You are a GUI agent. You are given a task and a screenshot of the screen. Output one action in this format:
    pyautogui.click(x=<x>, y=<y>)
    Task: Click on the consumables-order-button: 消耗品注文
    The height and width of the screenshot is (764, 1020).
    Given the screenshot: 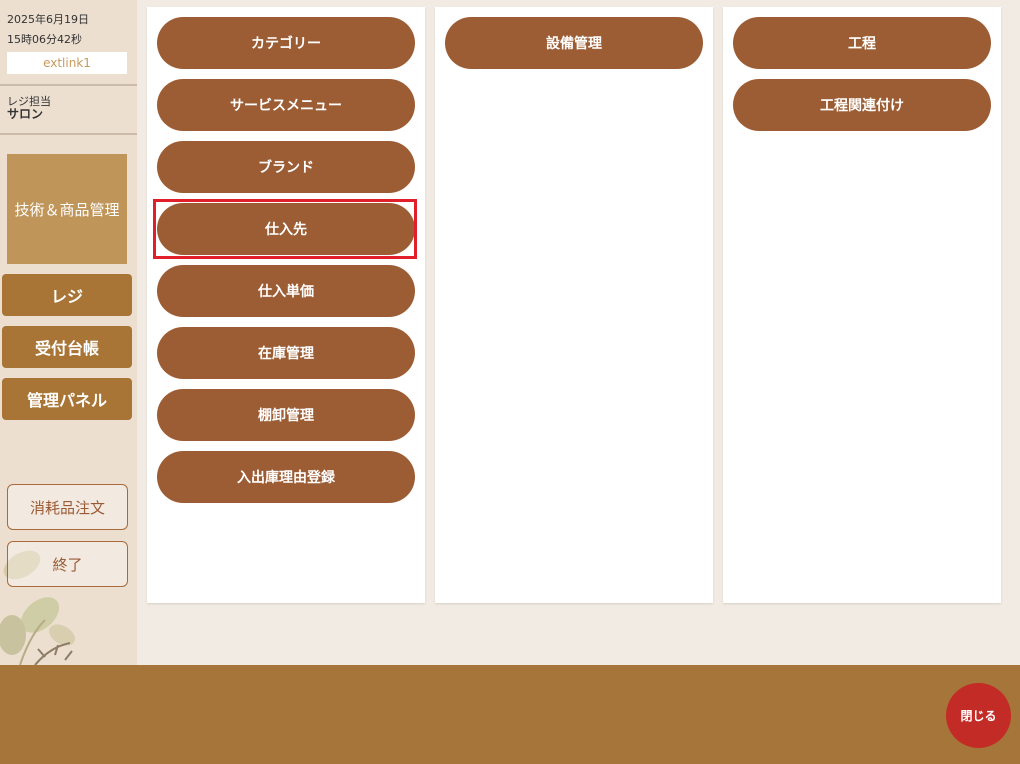 What is the action you would take?
    pyautogui.click(x=67, y=507)
    